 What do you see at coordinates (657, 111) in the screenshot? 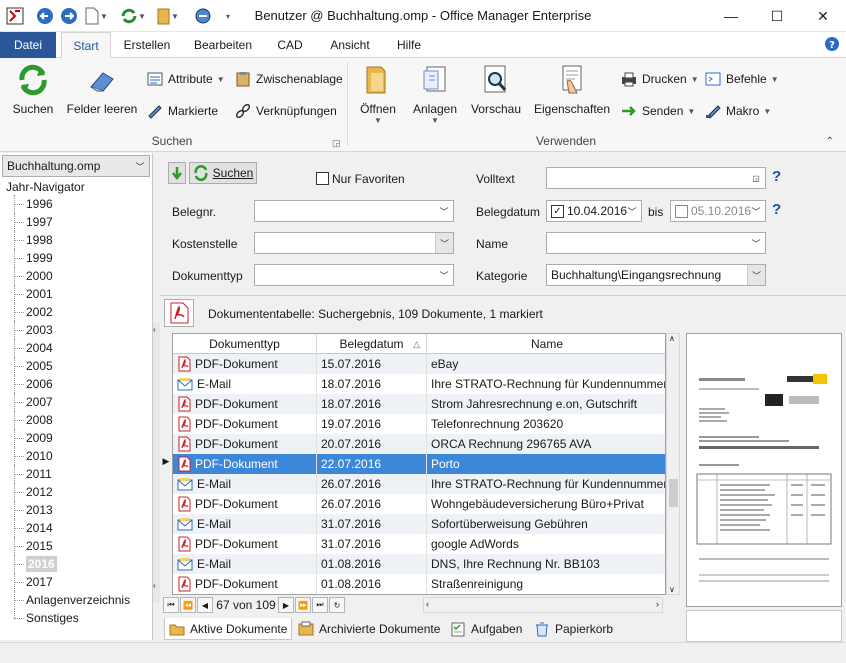
I see `senden-button: Senden ▼` at bounding box center [657, 111].